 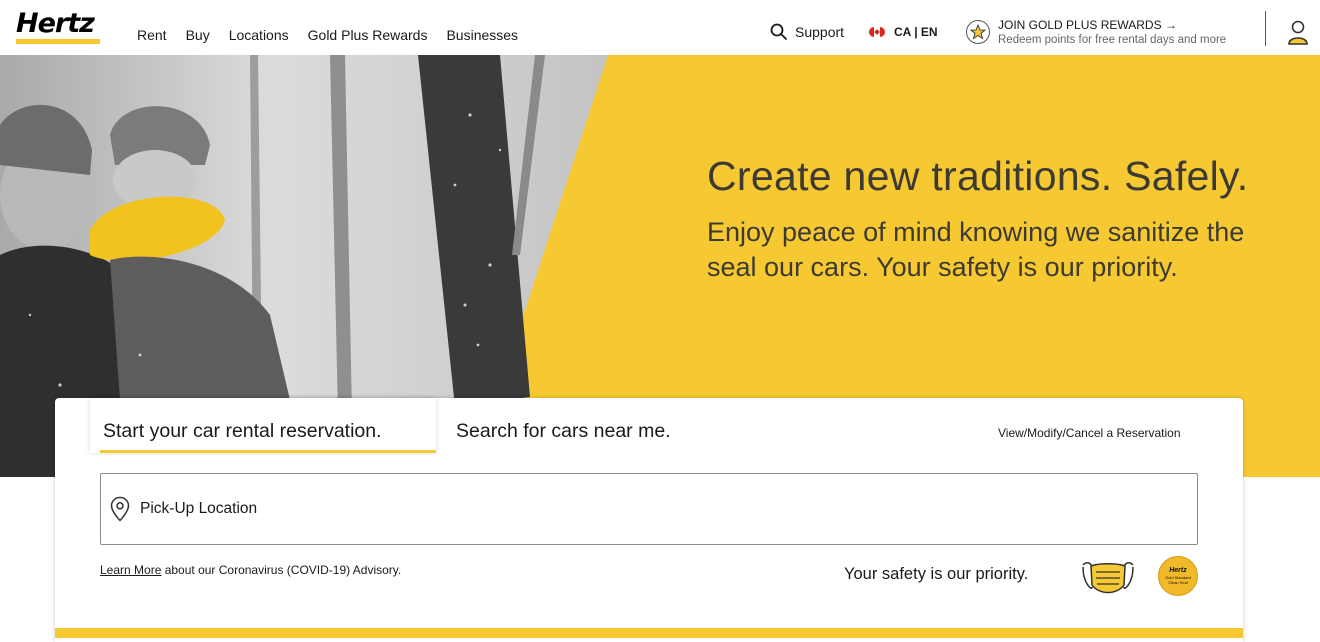 I want to click on hertz-logo: Hertz, so click(x=59, y=27).